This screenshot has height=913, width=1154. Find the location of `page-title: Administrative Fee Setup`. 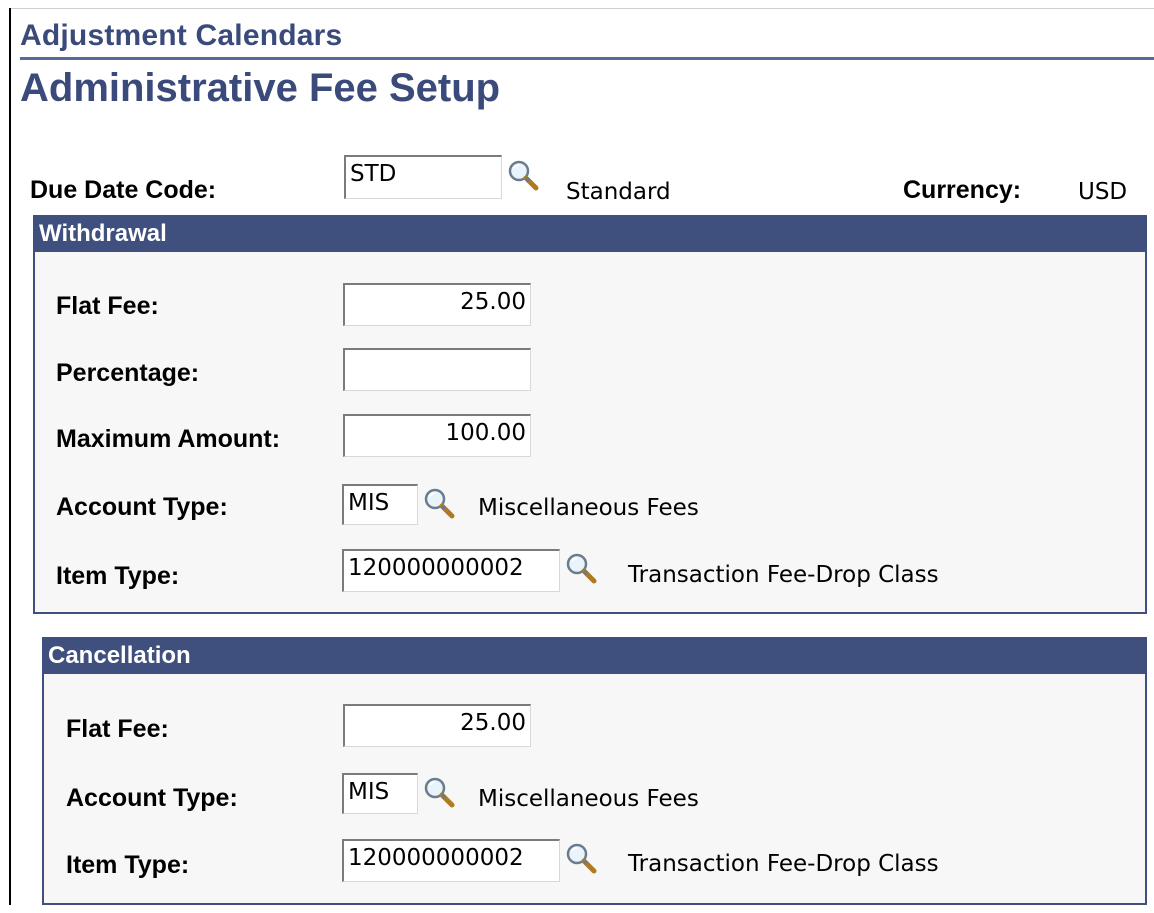

page-title: Administrative Fee Setup is located at coordinates (260, 88).